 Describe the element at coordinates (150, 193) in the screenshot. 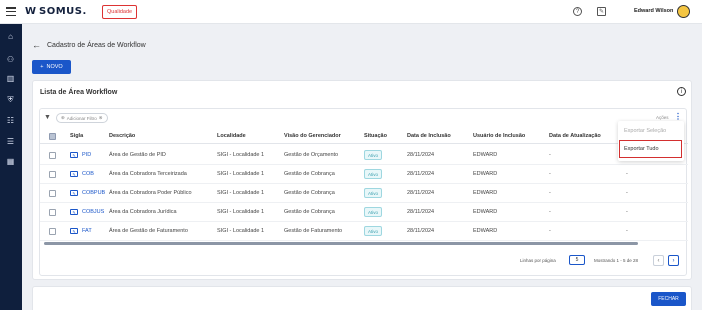

I see `cell-descricao: Área da Cobradora Poder Público` at that location.